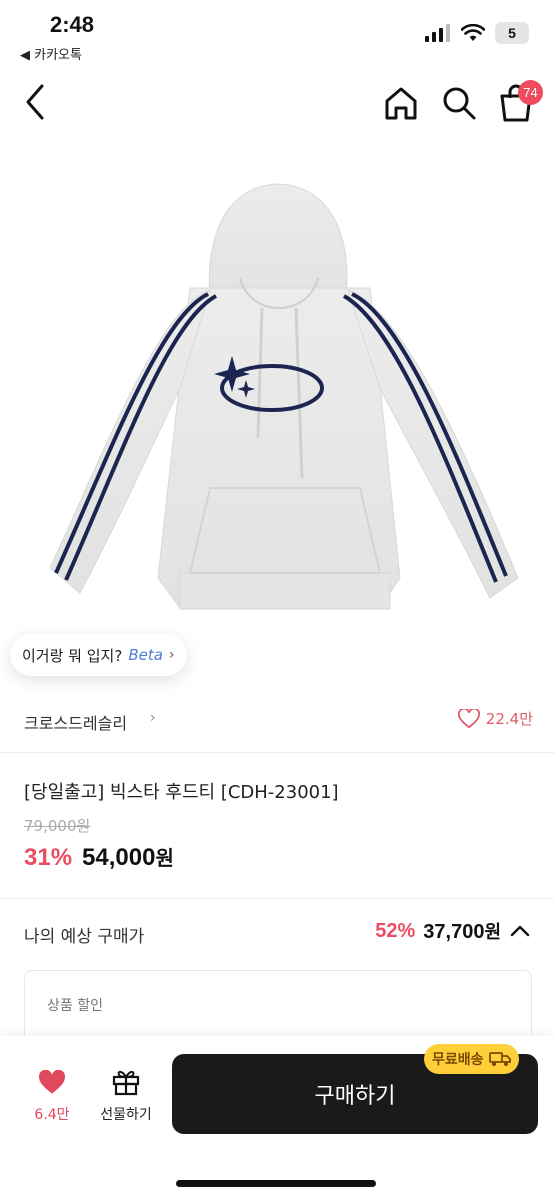 Image resolution: width=555 pixels, height=1200 pixels. I want to click on like-button: 6.4만, so click(52, 1096).